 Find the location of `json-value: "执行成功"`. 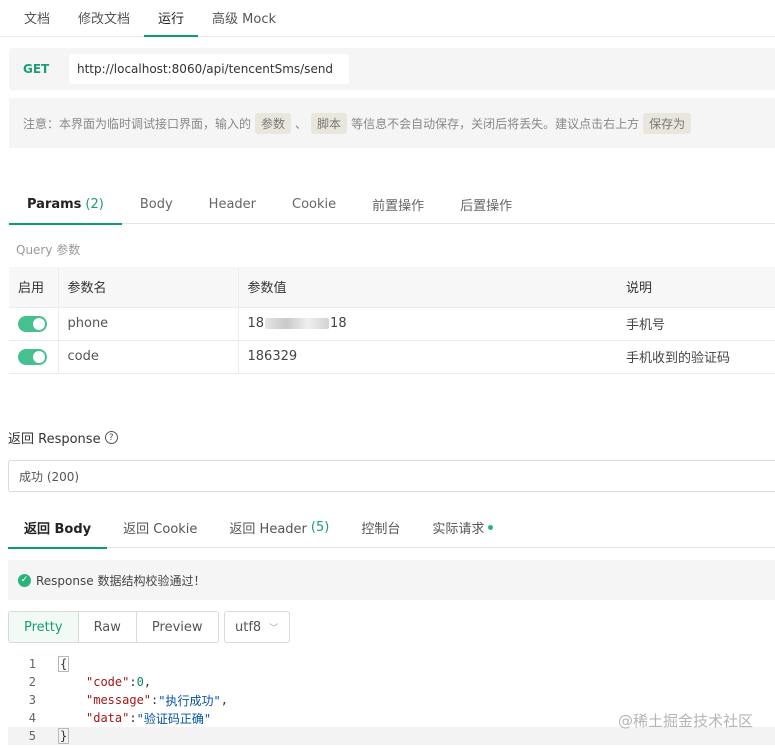

json-value: "执行成功" is located at coordinates (189, 700).